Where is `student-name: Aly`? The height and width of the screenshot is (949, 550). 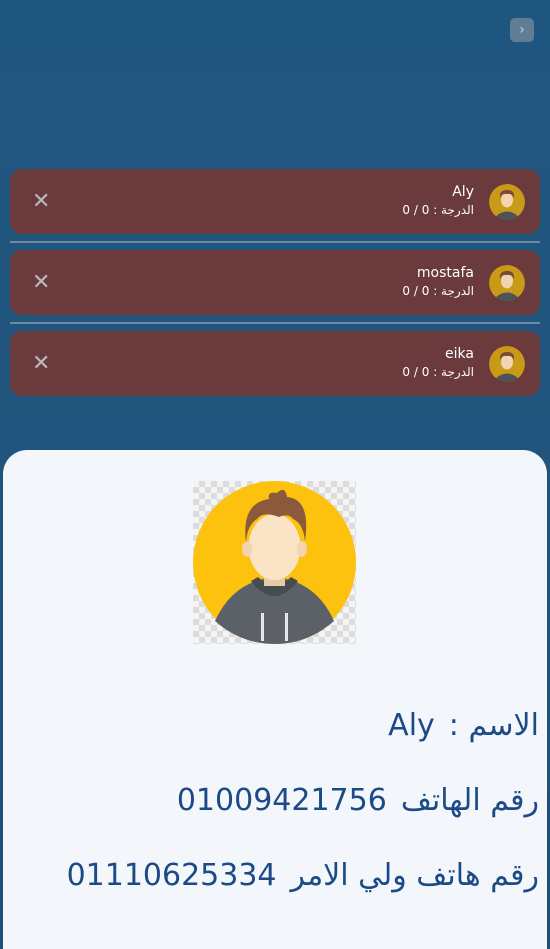
student-name: Aly is located at coordinates (463, 192).